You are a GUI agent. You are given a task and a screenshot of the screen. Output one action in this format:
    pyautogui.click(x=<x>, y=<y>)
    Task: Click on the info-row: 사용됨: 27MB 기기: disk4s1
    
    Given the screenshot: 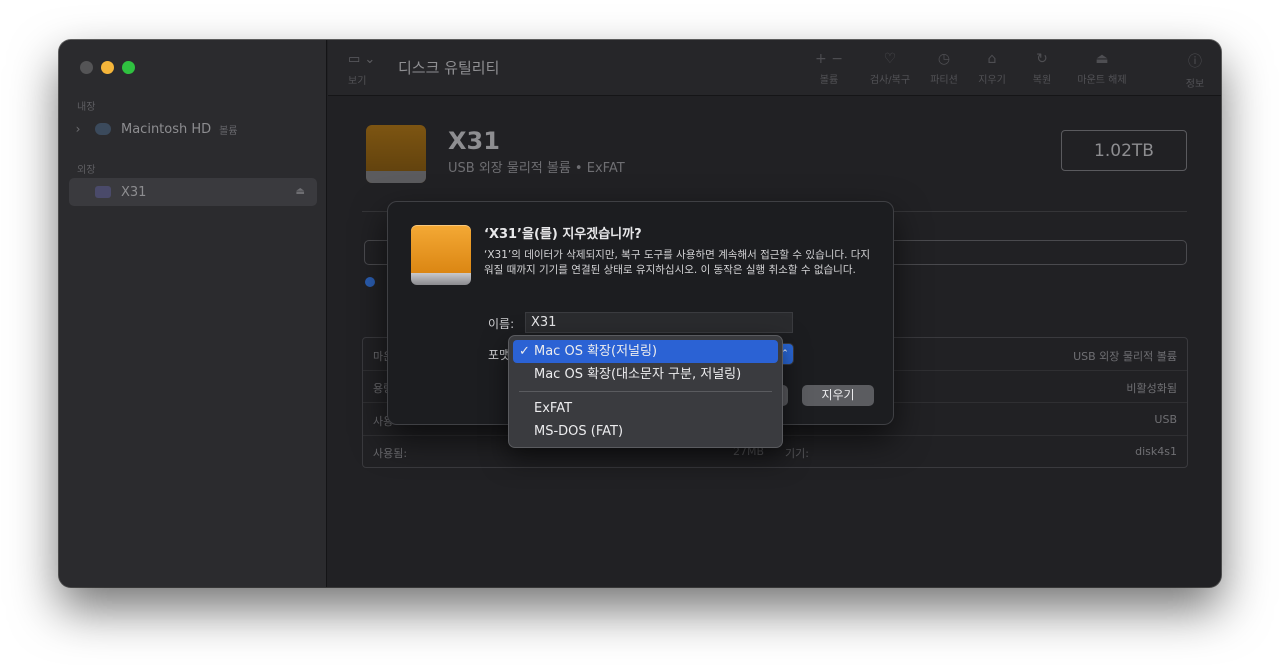 What is the action you would take?
    pyautogui.click(x=775, y=452)
    